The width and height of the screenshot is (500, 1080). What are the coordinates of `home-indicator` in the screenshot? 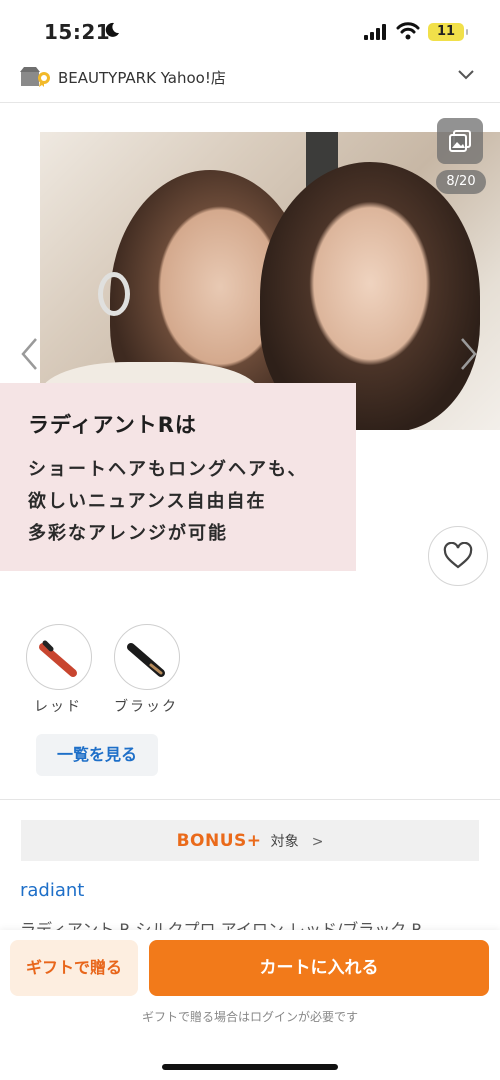 It's located at (250, 1067).